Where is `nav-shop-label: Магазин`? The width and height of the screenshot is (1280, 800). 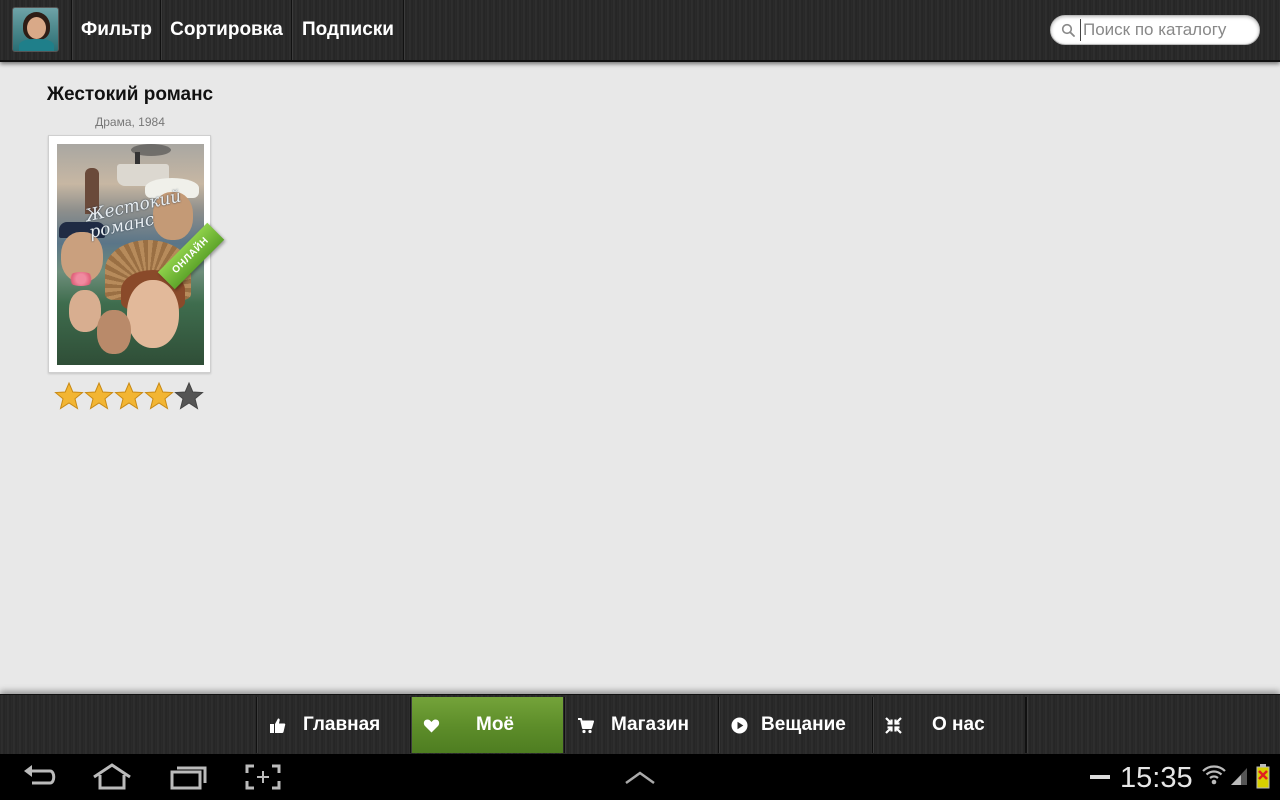
nav-shop-label: Магазин is located at coordinates (650, 724).